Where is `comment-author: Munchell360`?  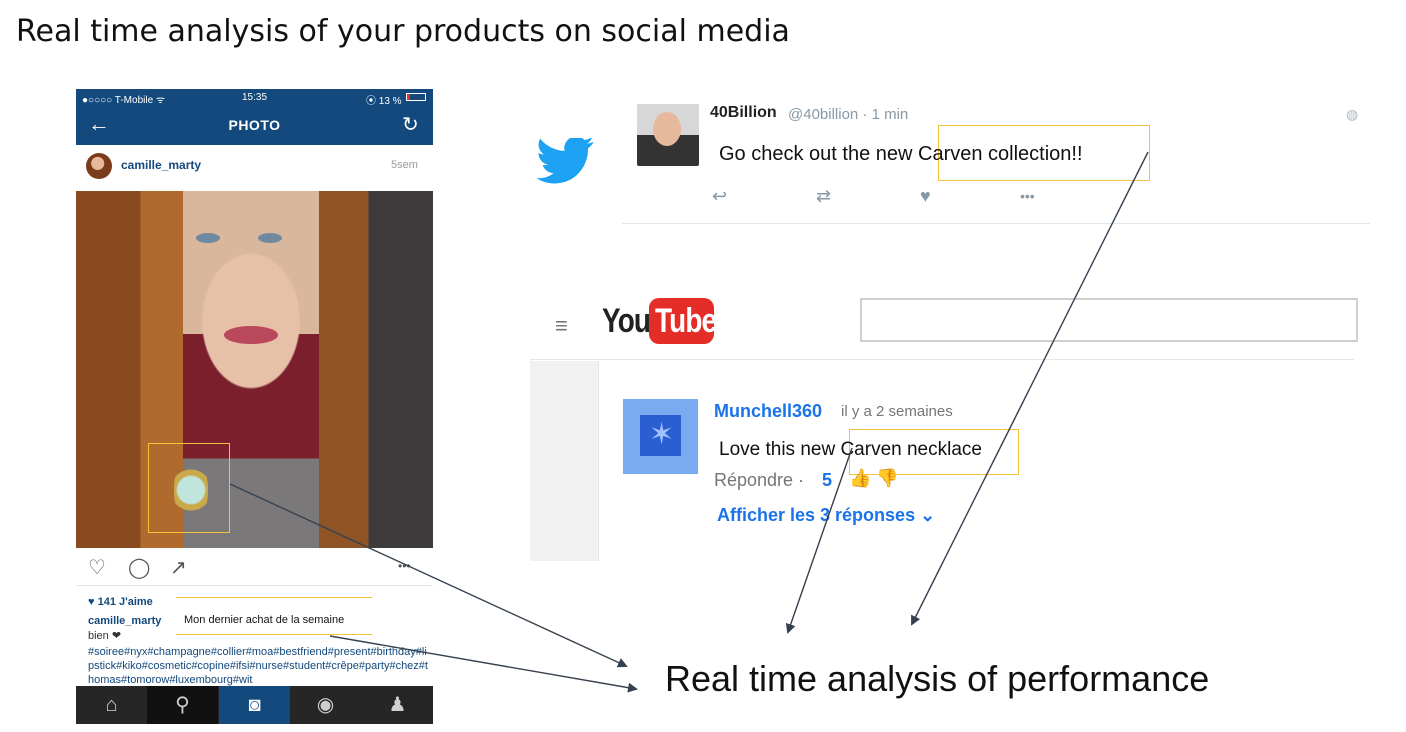 comment-author: Munchell360 is located at coordinates (768, 411).